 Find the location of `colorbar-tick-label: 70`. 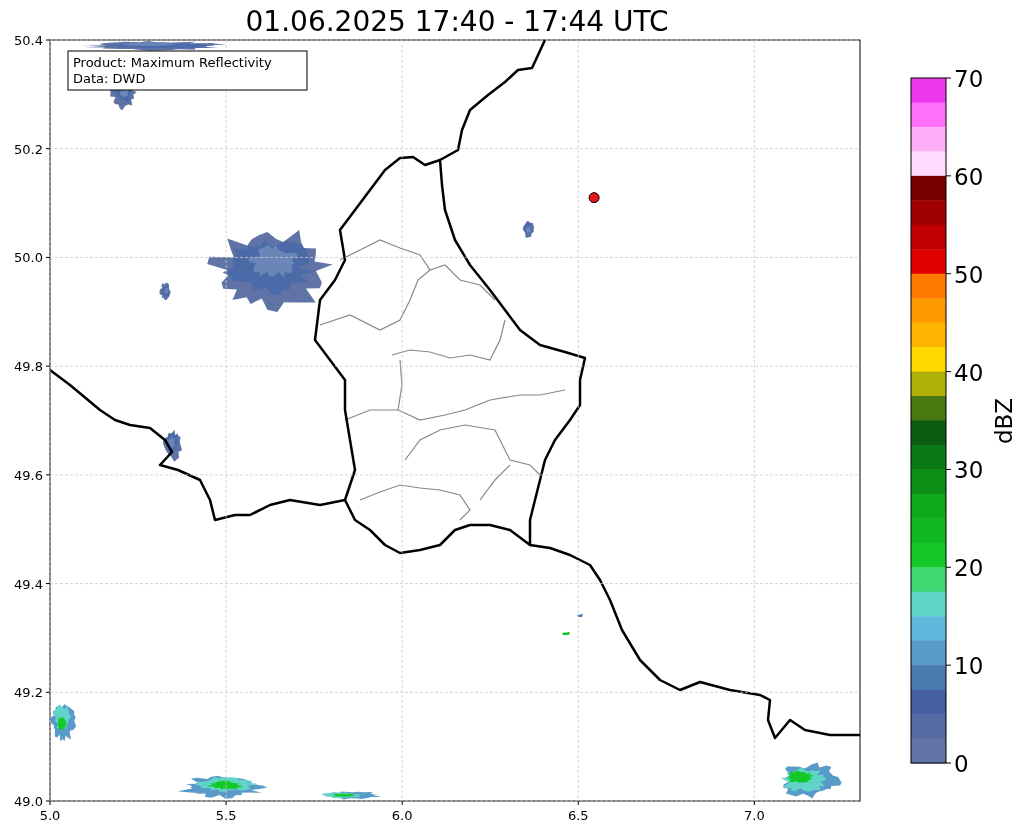

colorbar-tick-label: 70 is located at coordinates (969, 79).